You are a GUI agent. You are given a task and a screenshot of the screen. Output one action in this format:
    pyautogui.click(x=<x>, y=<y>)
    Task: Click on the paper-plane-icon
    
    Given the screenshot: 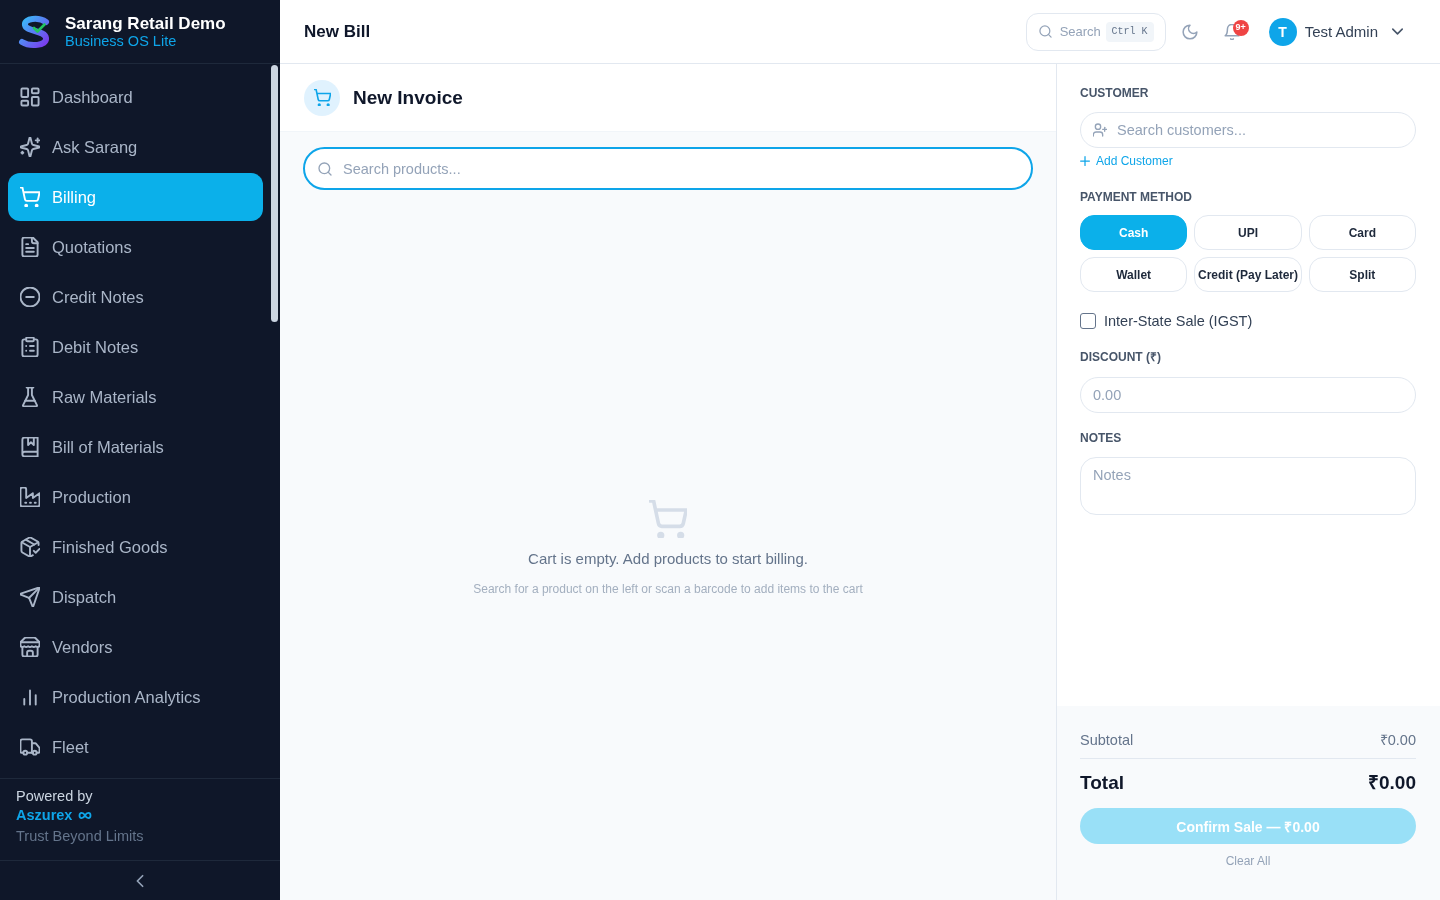 What is the action you would take?
    pyautogui.click(x=30, y=597)
    